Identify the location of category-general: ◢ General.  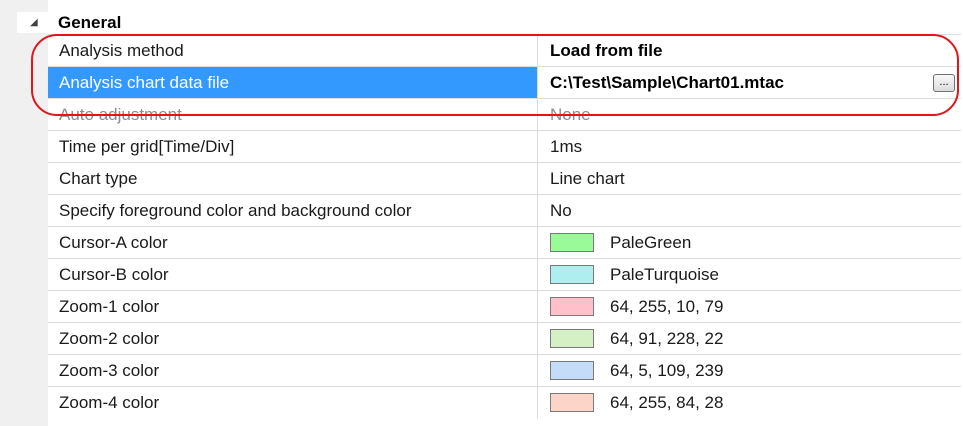
(489, 22).